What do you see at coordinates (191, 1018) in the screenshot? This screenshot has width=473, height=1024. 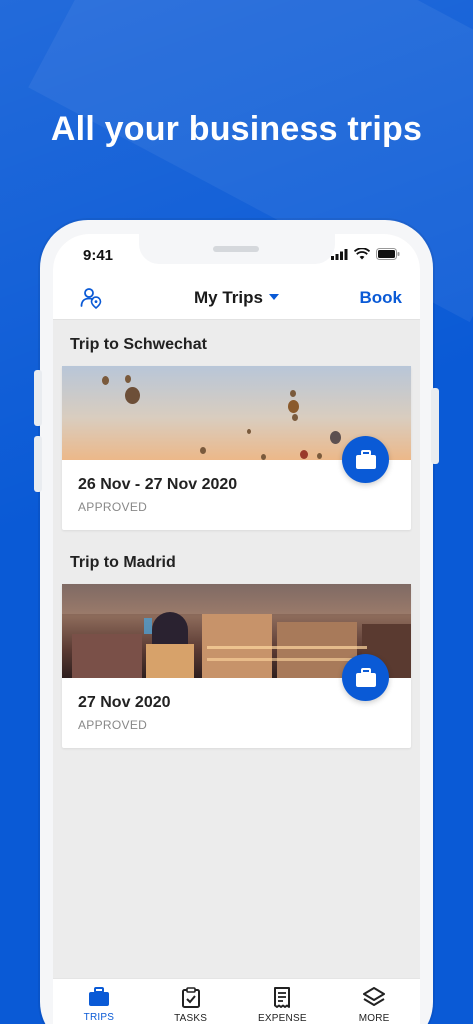 I see `tab-label: TASKS` at bounding box center [191, 1018].